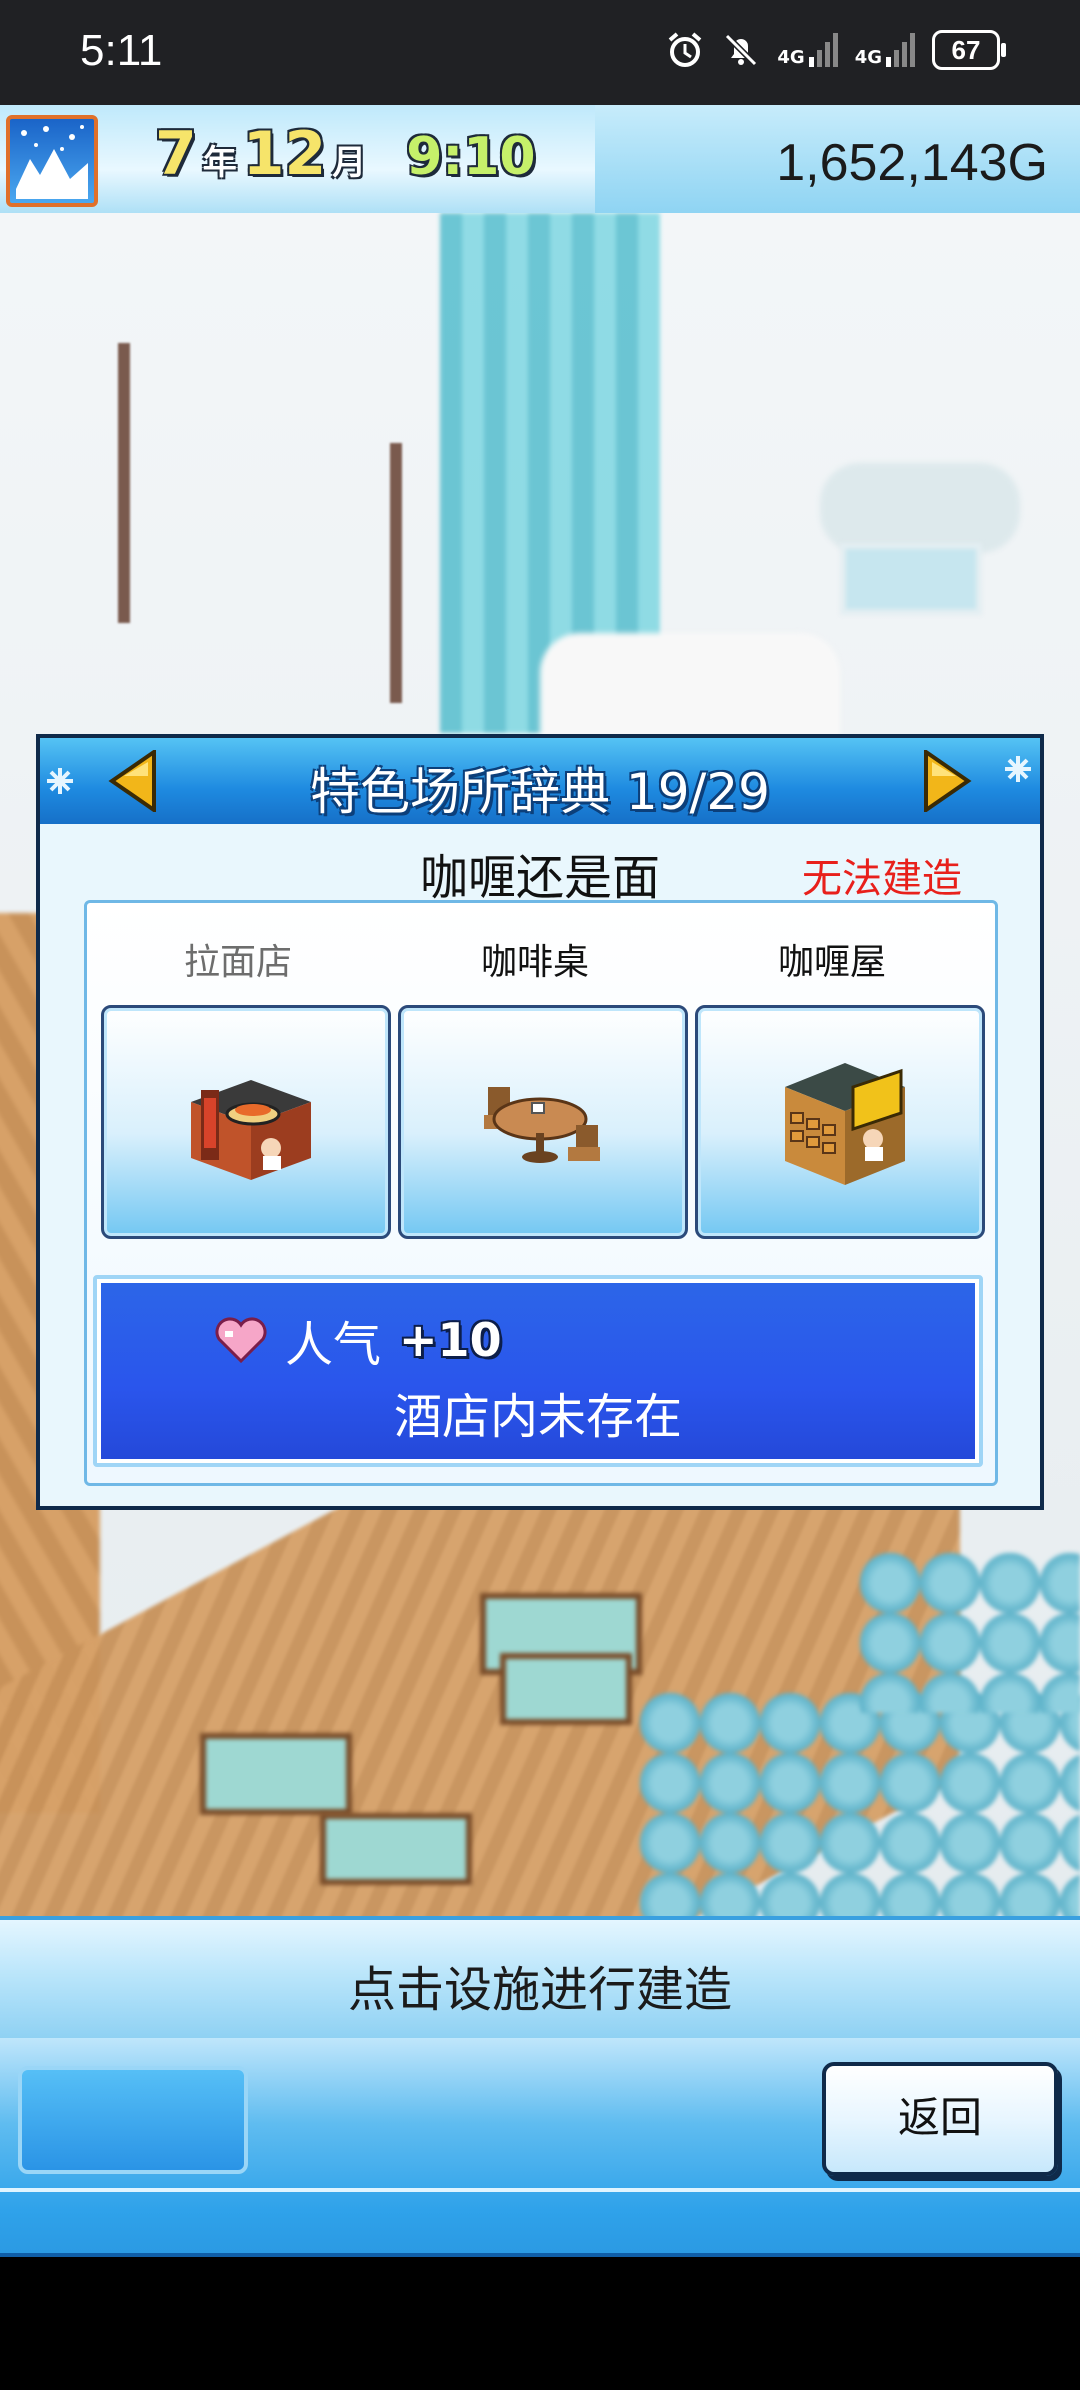 The height and width of the screenshot is (2390, 1080). What do you see at coordinates (241, 1340) in the screenshot?
I see `heart-icon` at bounding box center [241, 1340].